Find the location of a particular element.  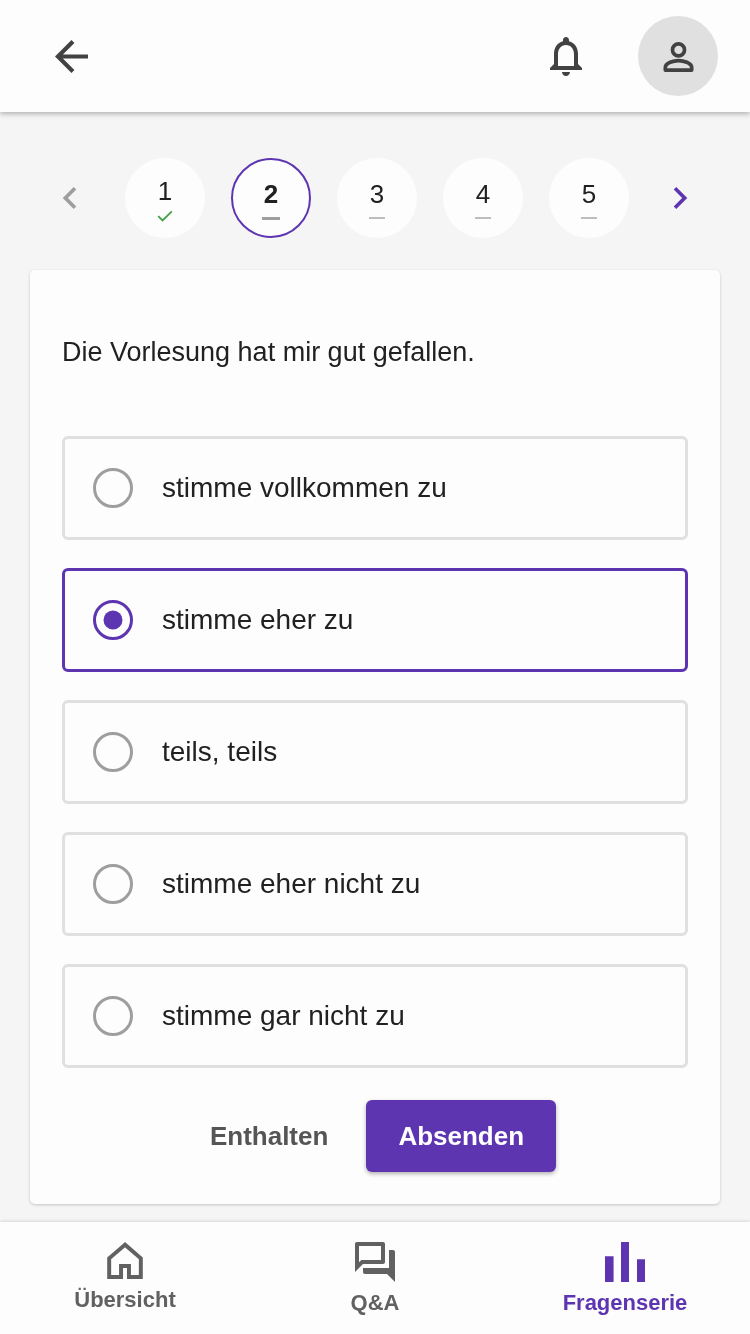

person-icon is located at coordinates (678, 56).